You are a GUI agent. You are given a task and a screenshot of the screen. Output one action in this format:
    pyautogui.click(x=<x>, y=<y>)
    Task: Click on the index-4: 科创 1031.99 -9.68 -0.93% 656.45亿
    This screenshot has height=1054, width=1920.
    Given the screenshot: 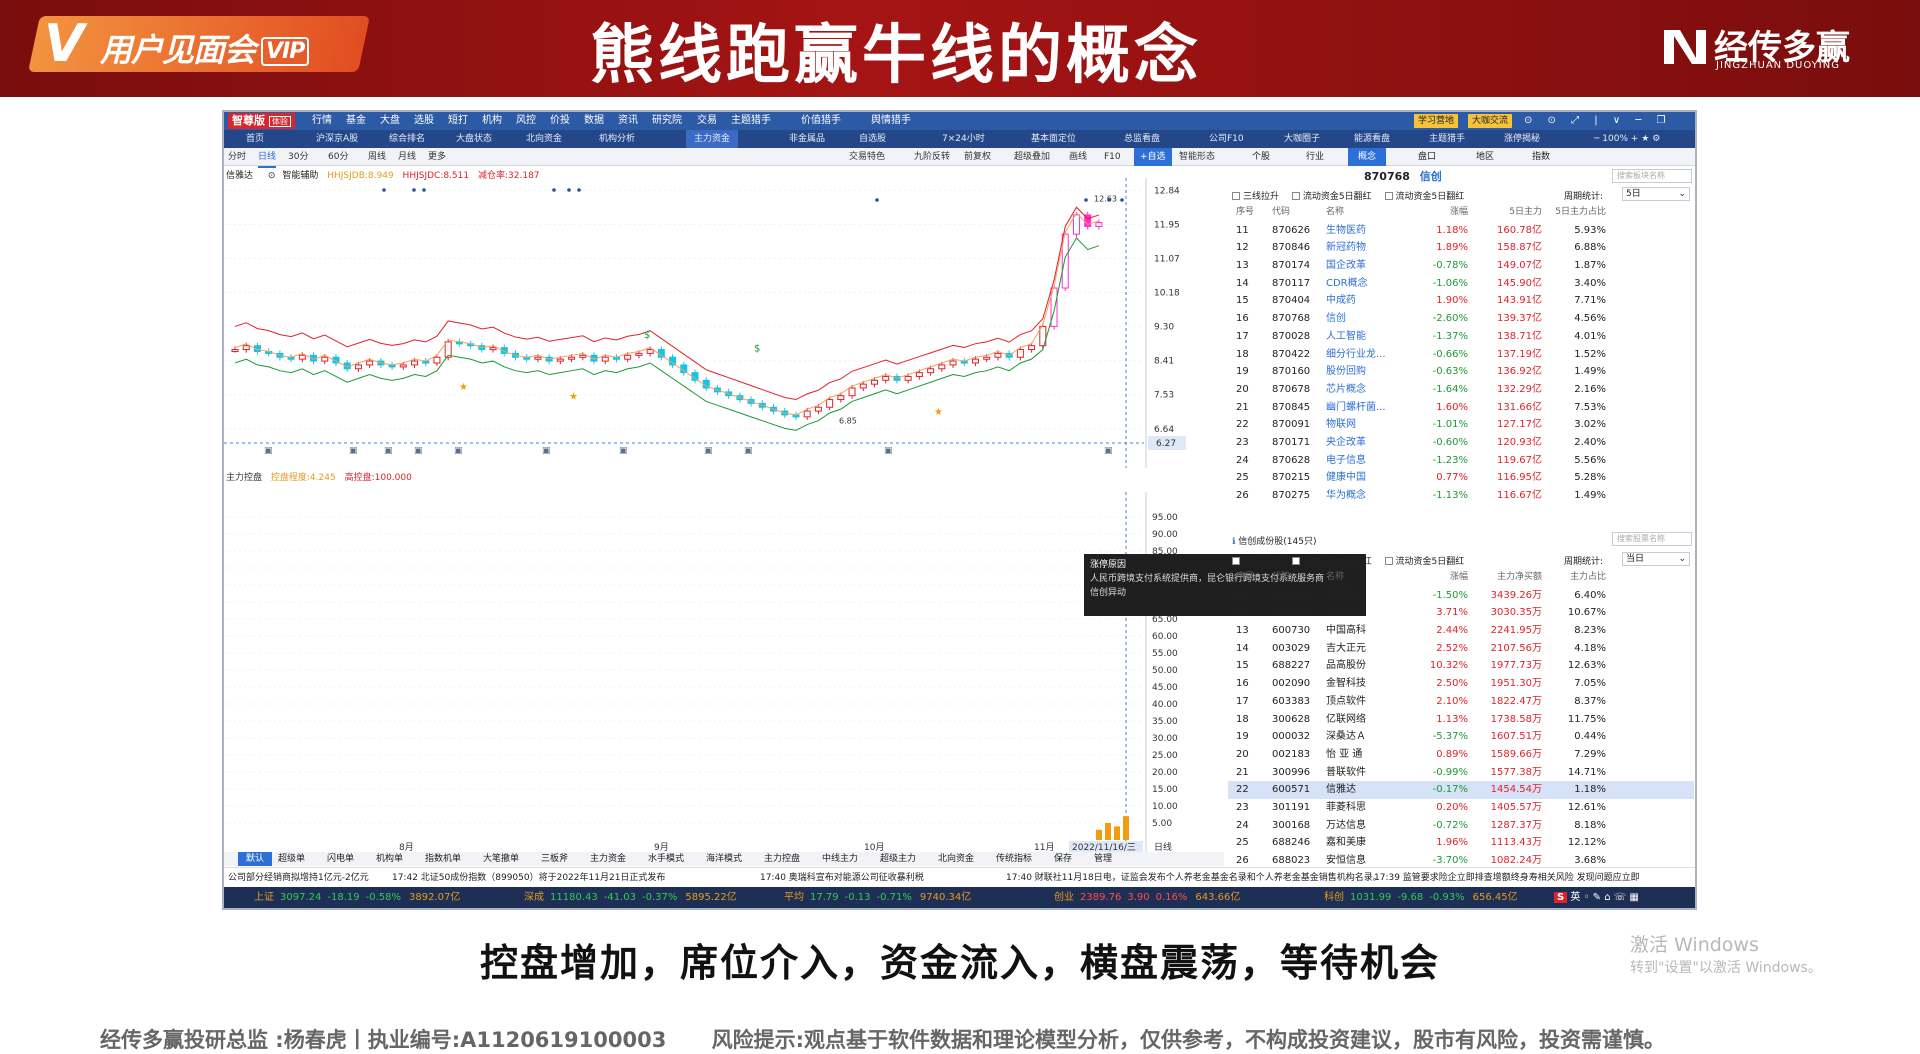 What is the action you would take?
    pyautogui.click(x=1421, y=897)
    